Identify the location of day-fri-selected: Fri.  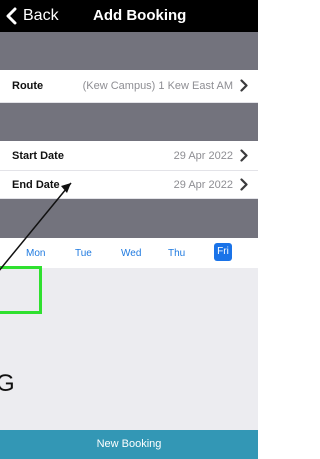
(223, 252).